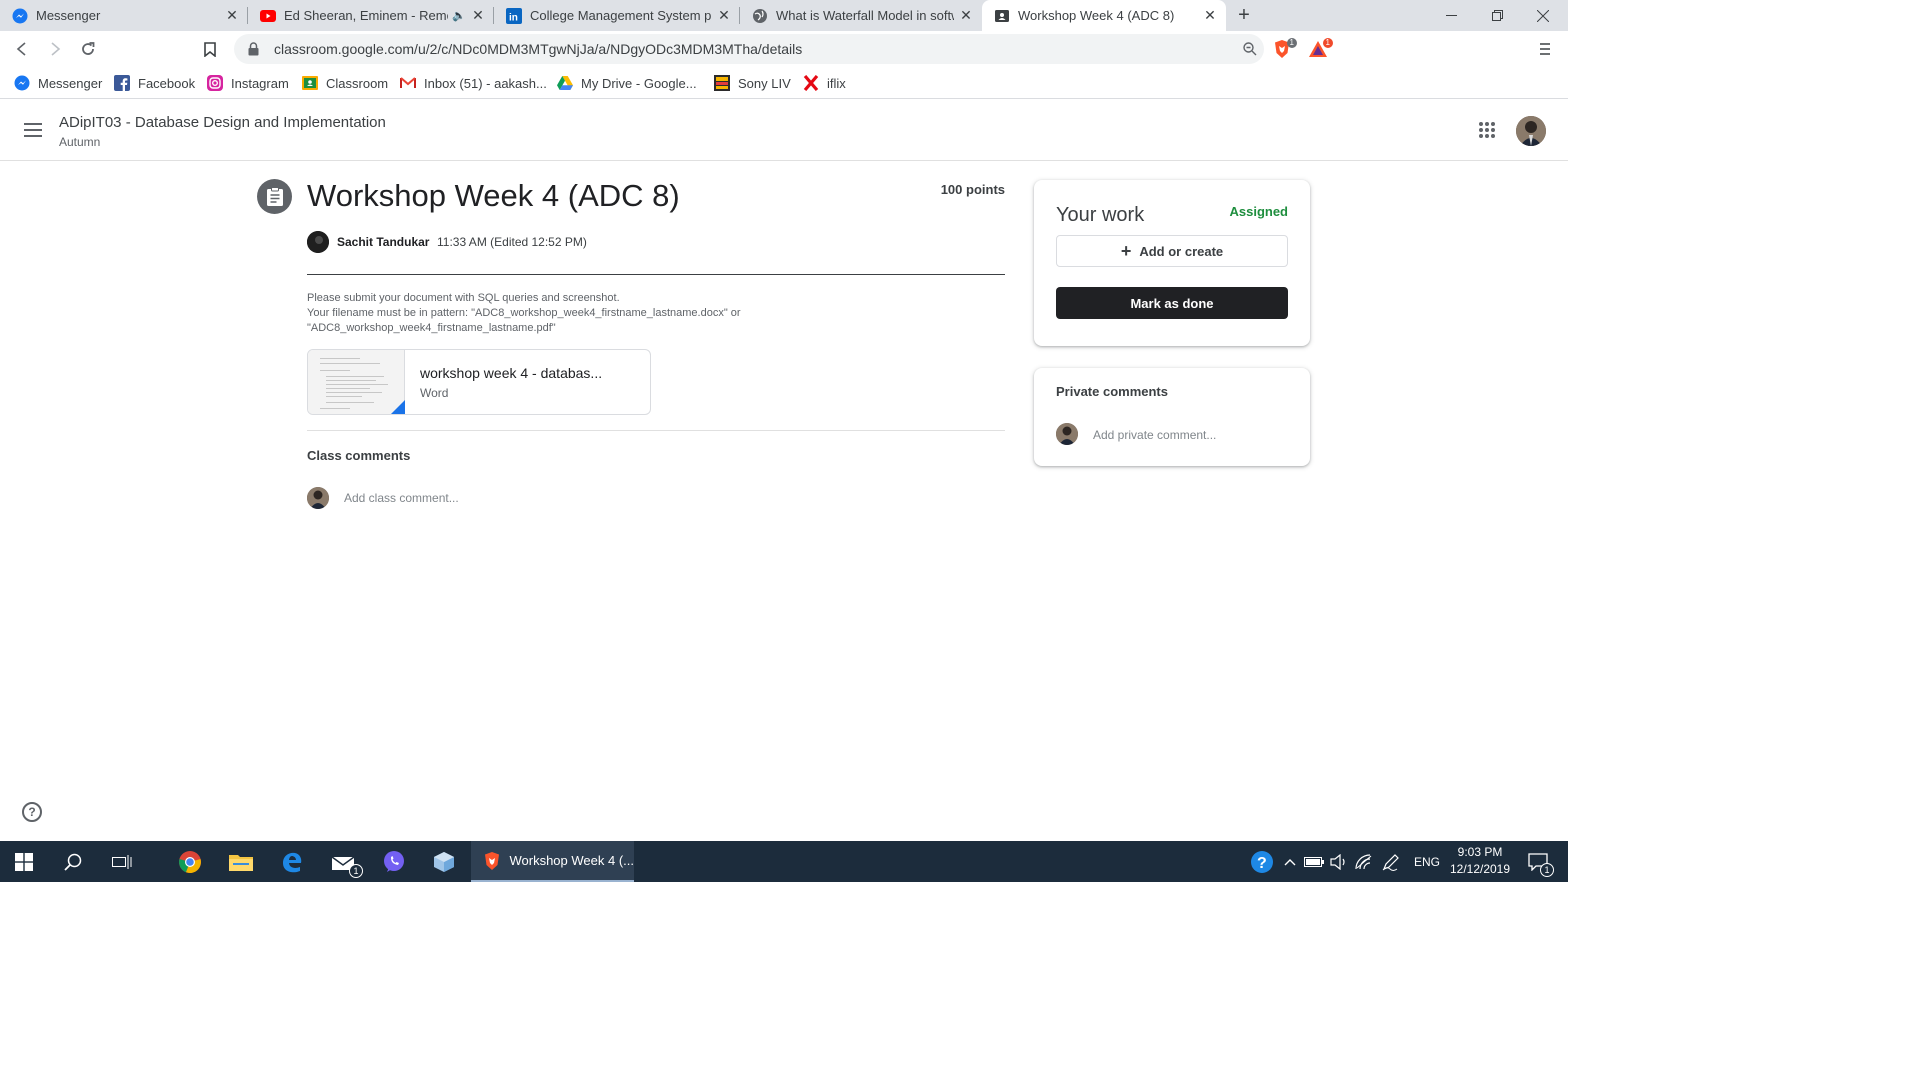 This screenshot has width=1920, height=1080. What do you see at coordinates (1480, 852) in the screenshot?
I see `clock-time: 9:03 PM` at bounding box center [1480, 852].